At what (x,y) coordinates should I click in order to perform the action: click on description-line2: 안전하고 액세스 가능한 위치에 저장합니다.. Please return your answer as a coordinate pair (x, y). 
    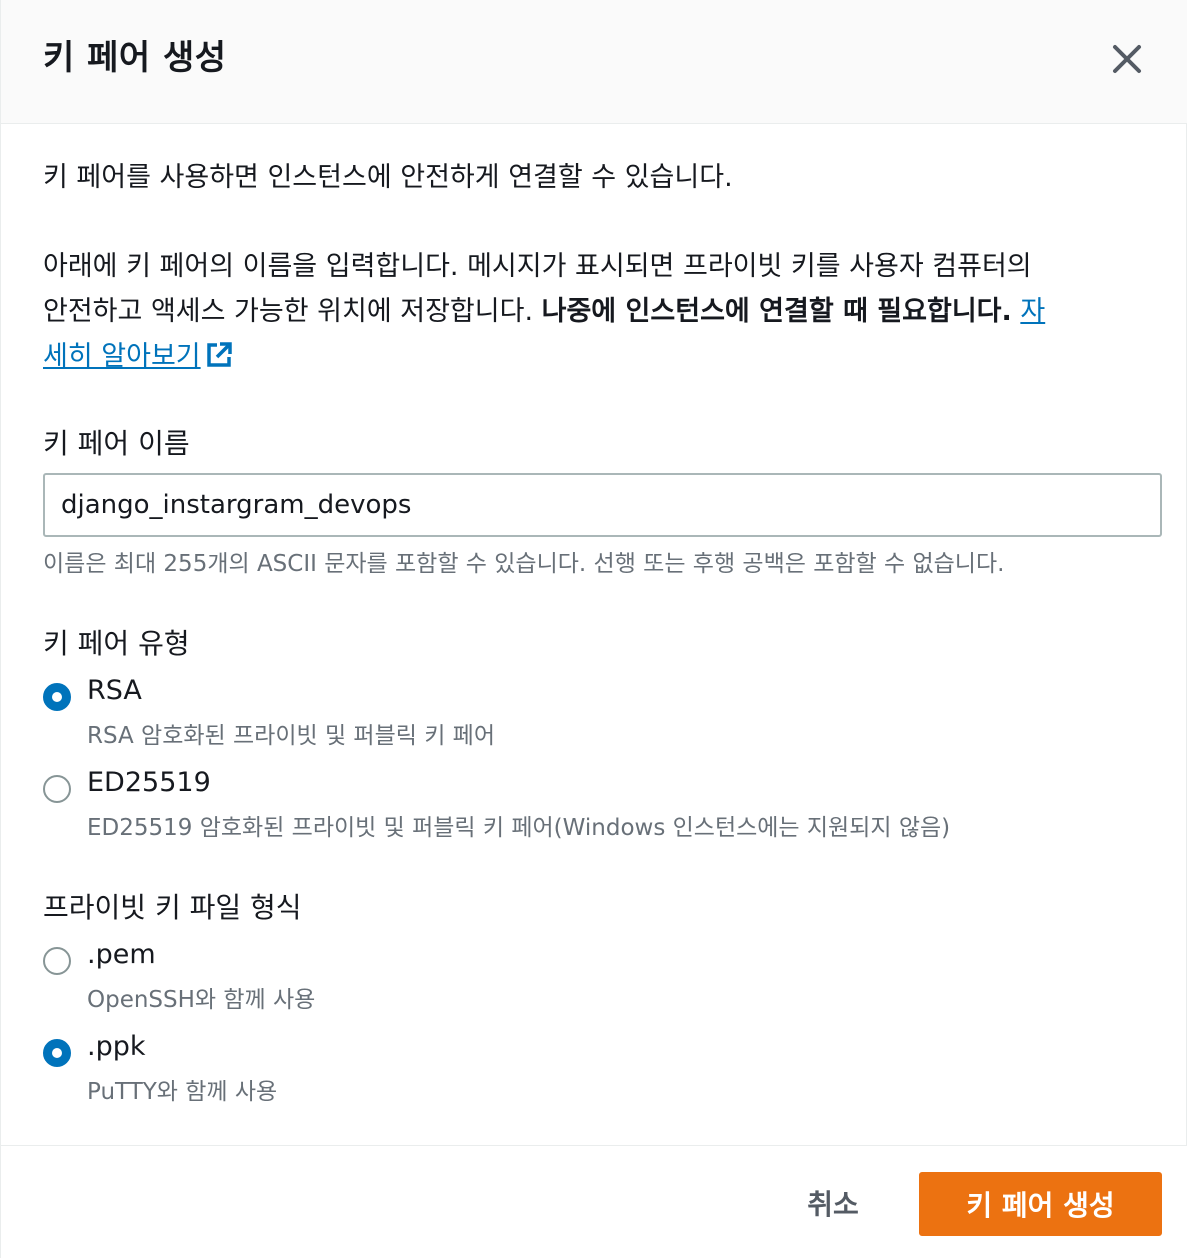
    Looking at the image, I should click on (292, 311).